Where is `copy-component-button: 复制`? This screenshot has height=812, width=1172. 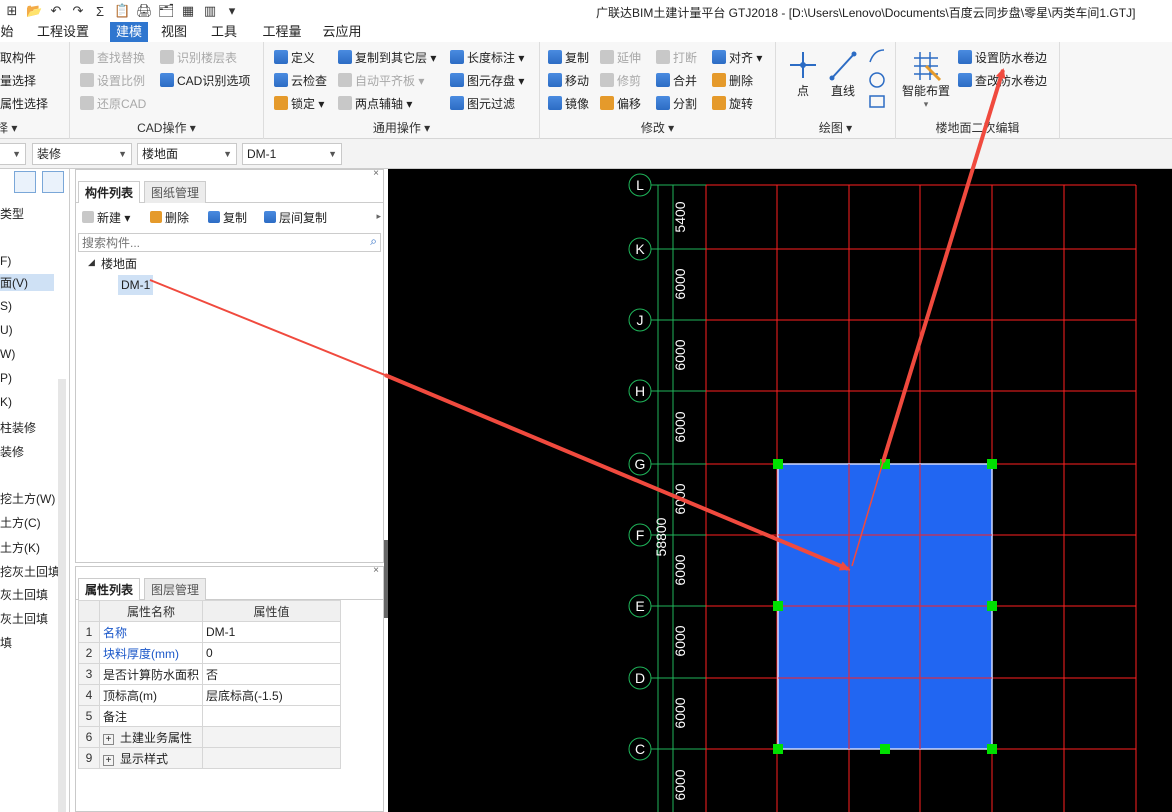 copy-component-button: 复制 is located at coordinates (227, 217).